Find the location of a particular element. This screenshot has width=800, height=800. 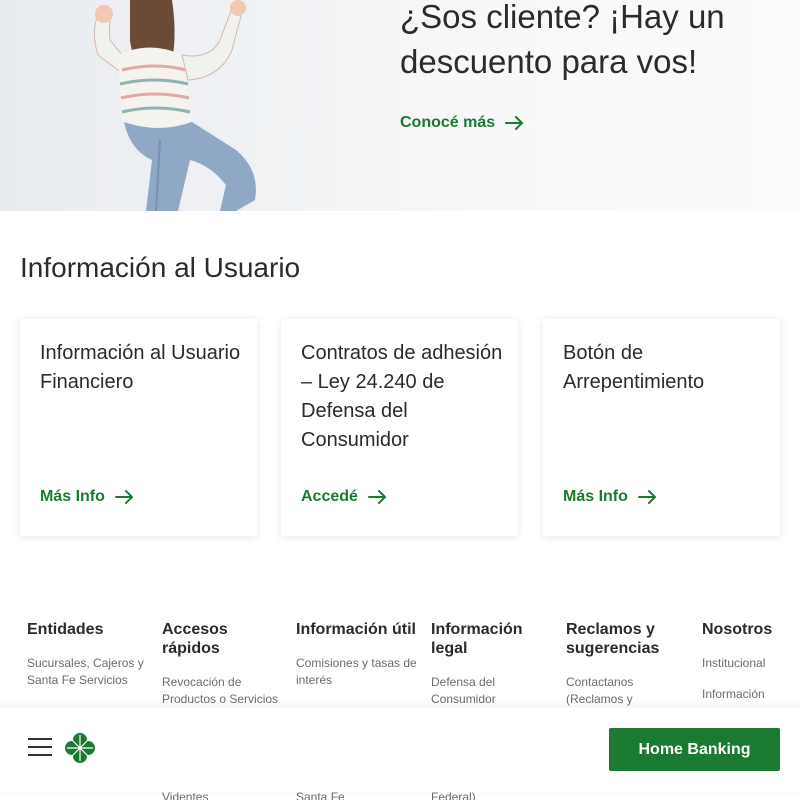

footer-link: Contactanos (Reclamos y is located at coordinates (628, 691).